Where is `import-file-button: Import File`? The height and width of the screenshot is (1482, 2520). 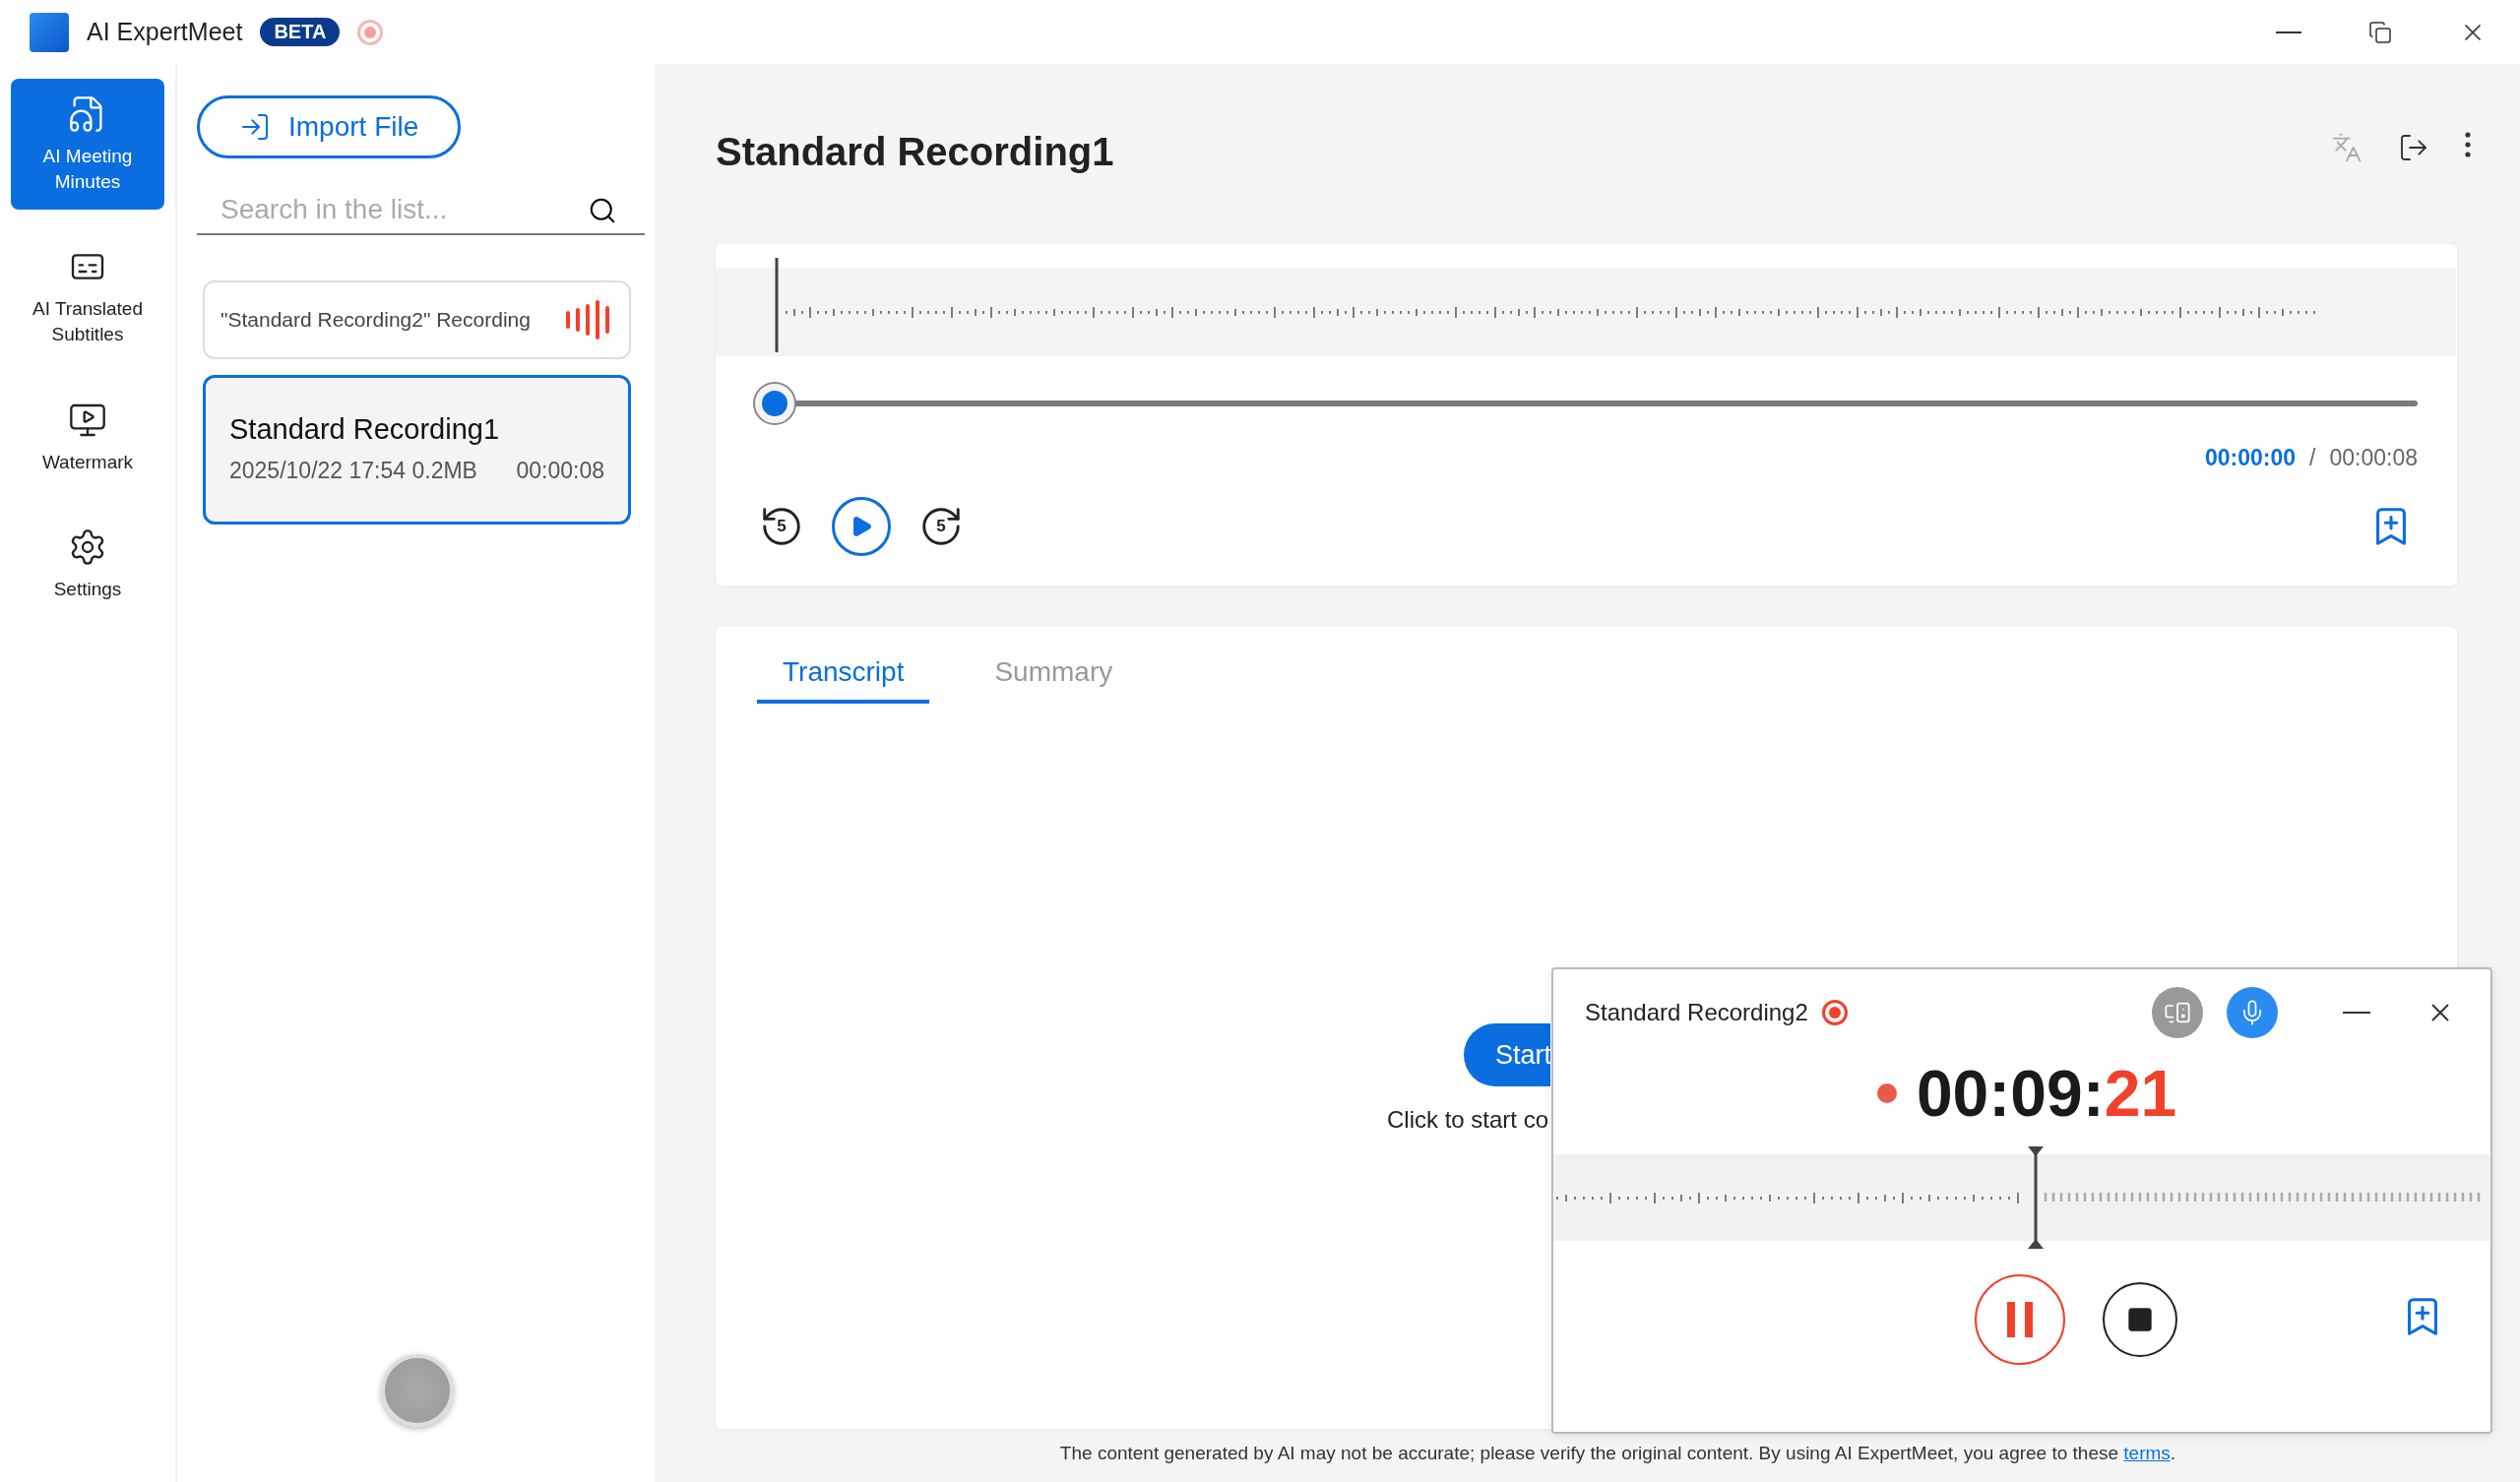 import-file-button: Import File is located at coordinates (329, 126).